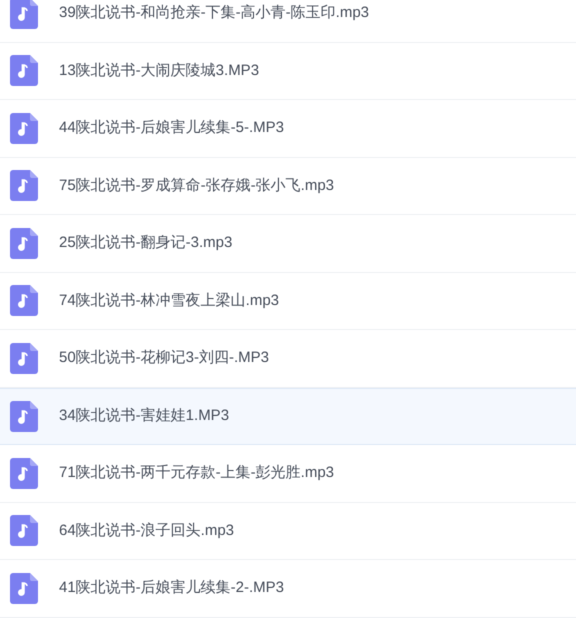 The image size is (576, 618). What do you see at coordinates (146, 530) in the screenshot?
I see `file-name: 64陕北说书-浪子回头.mp3` at bounding box center [146, 530].